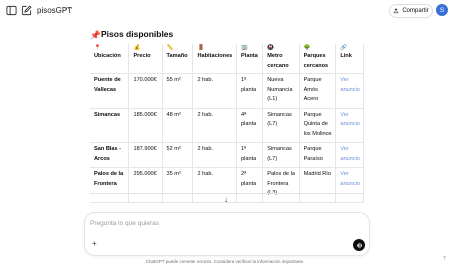  What do you see at coordinates (110, 185) in the screenshot?
I see `cell-ubicacion: Palos de la Frontera` at bounding box center [110, 185].